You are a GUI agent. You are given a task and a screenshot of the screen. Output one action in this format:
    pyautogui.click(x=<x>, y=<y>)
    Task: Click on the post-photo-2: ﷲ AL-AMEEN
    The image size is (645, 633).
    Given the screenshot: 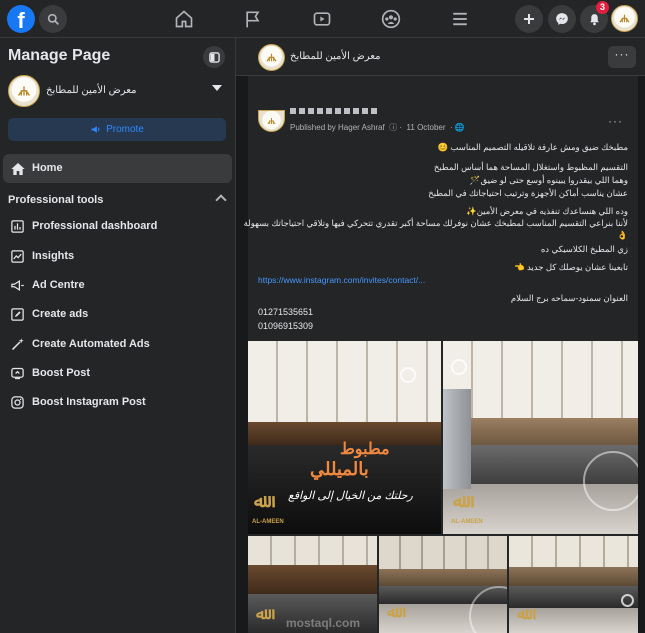 What is the action you would take?
    pyautogui.click(x=540, y=437)
    